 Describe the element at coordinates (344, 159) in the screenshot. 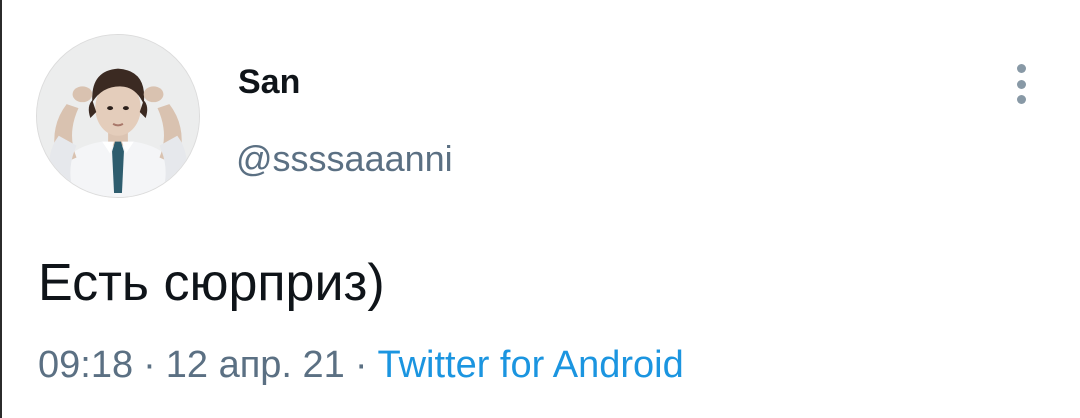

I see `author-handle: @ssssaaanni` at that location.